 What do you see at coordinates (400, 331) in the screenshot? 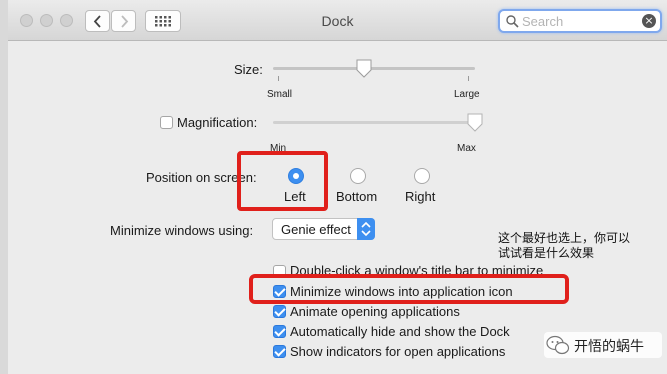
I see `autohide-dock-label: Automatically hide and show the Dock` at bounding box center [400, 331].